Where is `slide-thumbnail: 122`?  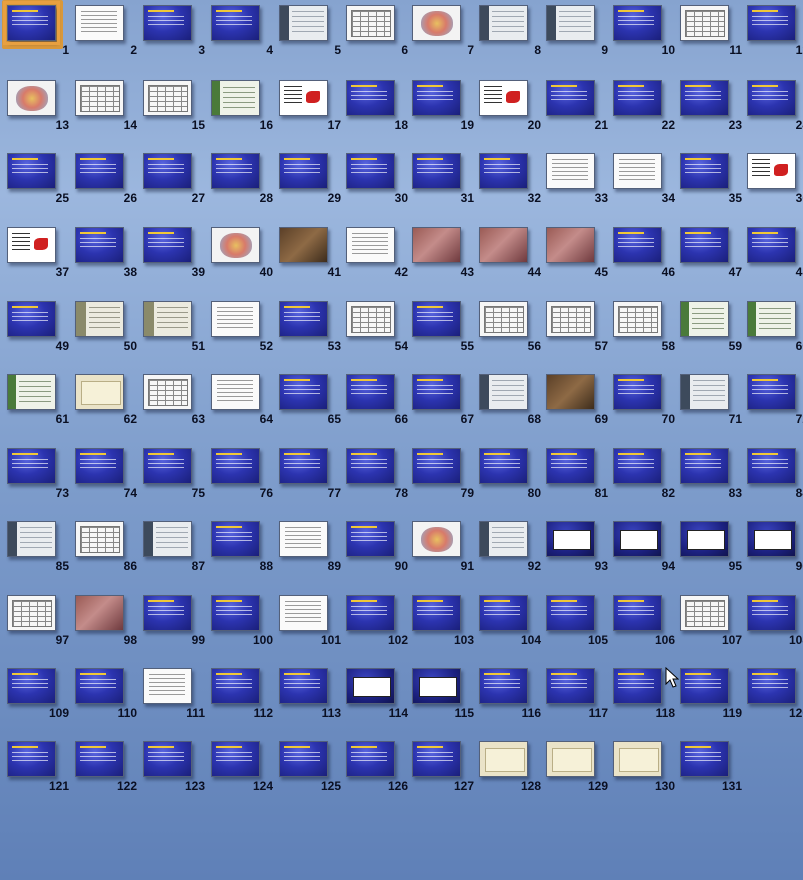 slide-thumbnail: 122 is located at coordinates (106, 769).